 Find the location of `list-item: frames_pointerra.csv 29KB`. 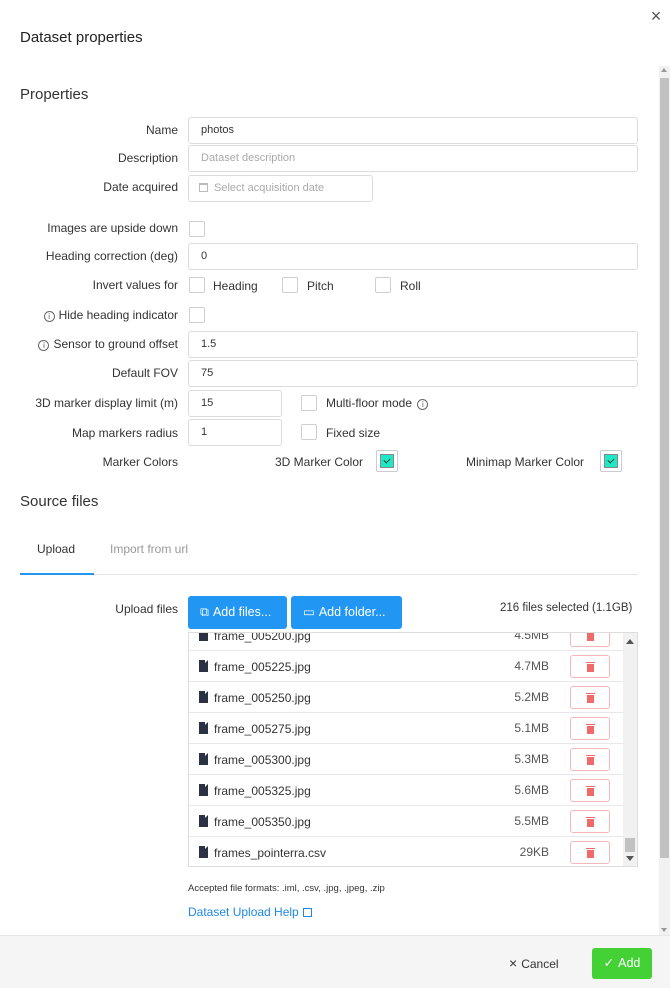

list-item: frames_pointerra.csv 29KB is located at coordinates (407, 851).